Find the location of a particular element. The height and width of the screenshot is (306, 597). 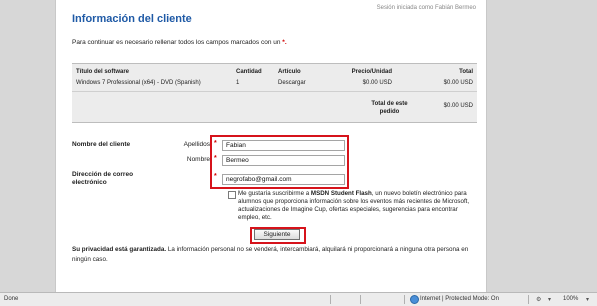

col-header-price: Precio/Unidad is located at coordinates (371, 72).